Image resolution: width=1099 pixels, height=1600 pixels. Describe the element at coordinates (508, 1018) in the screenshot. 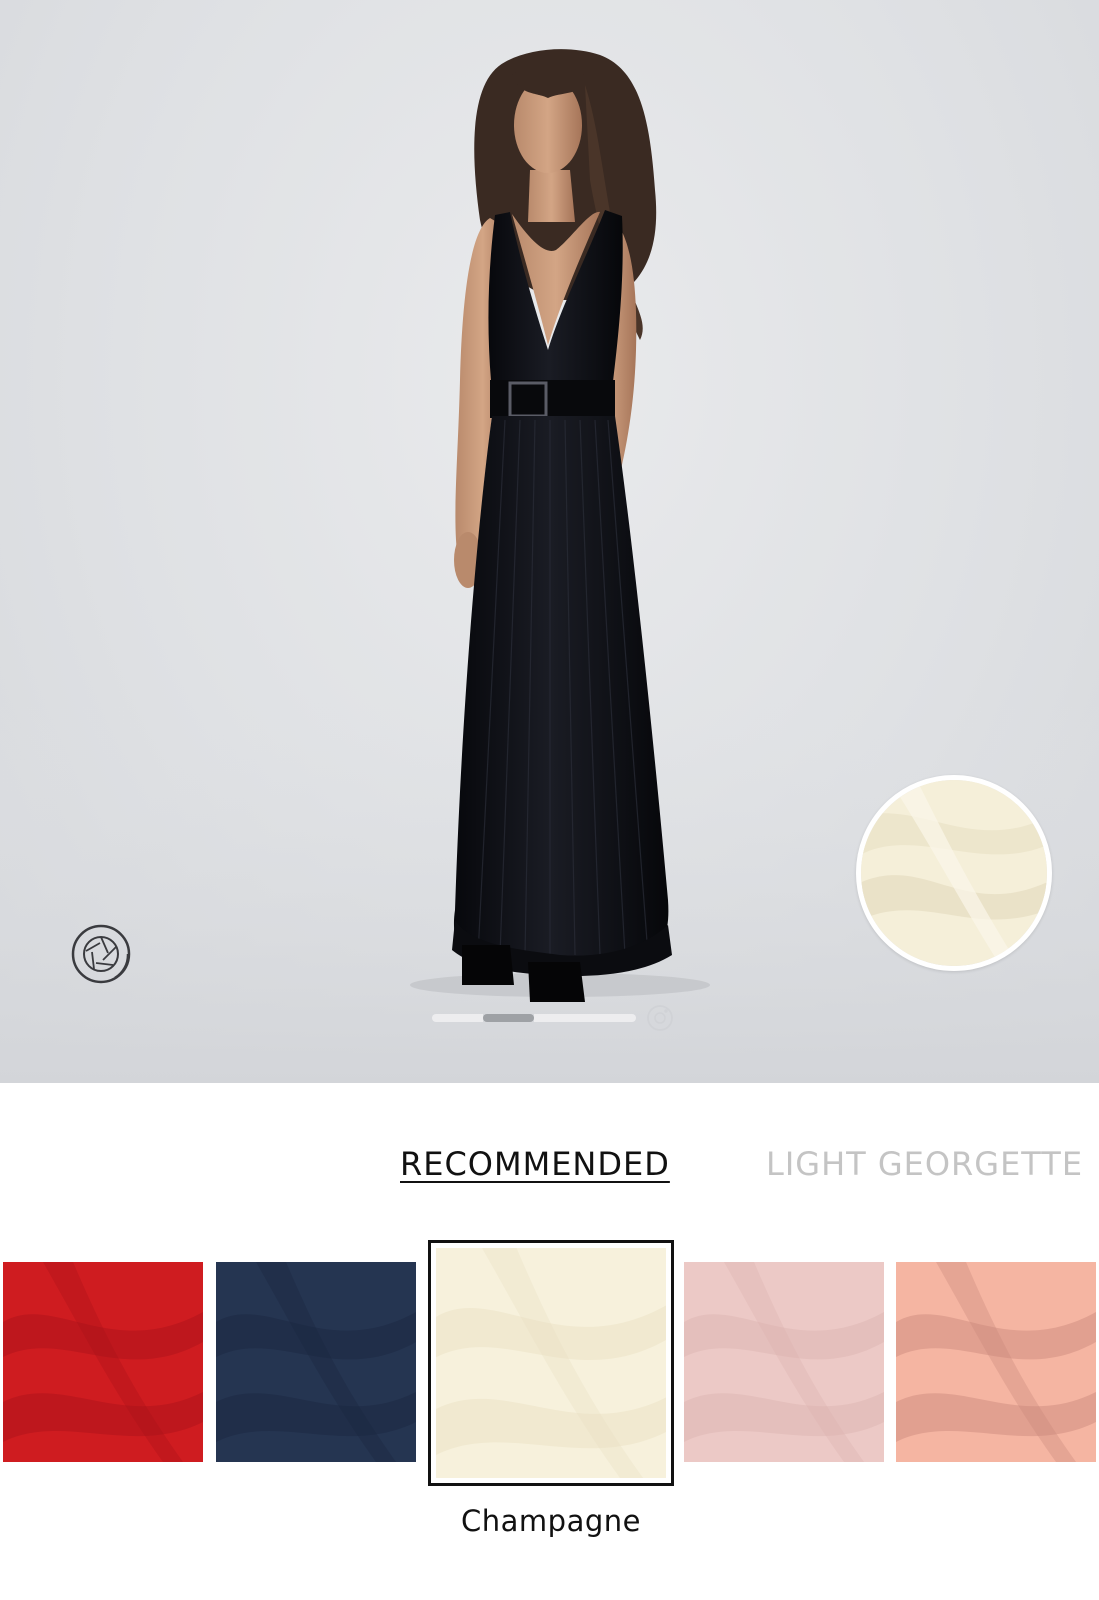

I see `pager-dot-active` at that location.